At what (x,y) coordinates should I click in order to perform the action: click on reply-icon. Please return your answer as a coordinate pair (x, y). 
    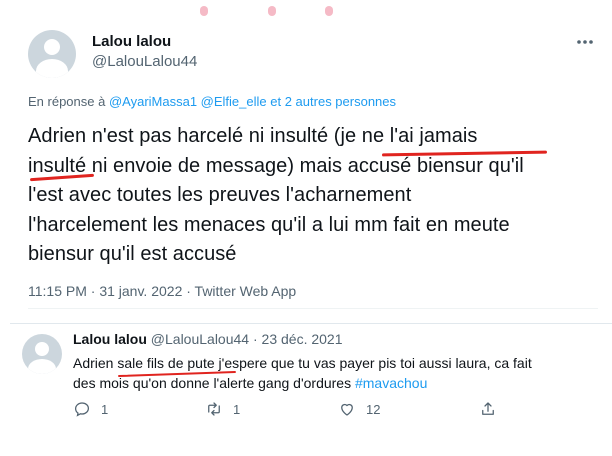
    Looking at the image, I should click on (82, 409).